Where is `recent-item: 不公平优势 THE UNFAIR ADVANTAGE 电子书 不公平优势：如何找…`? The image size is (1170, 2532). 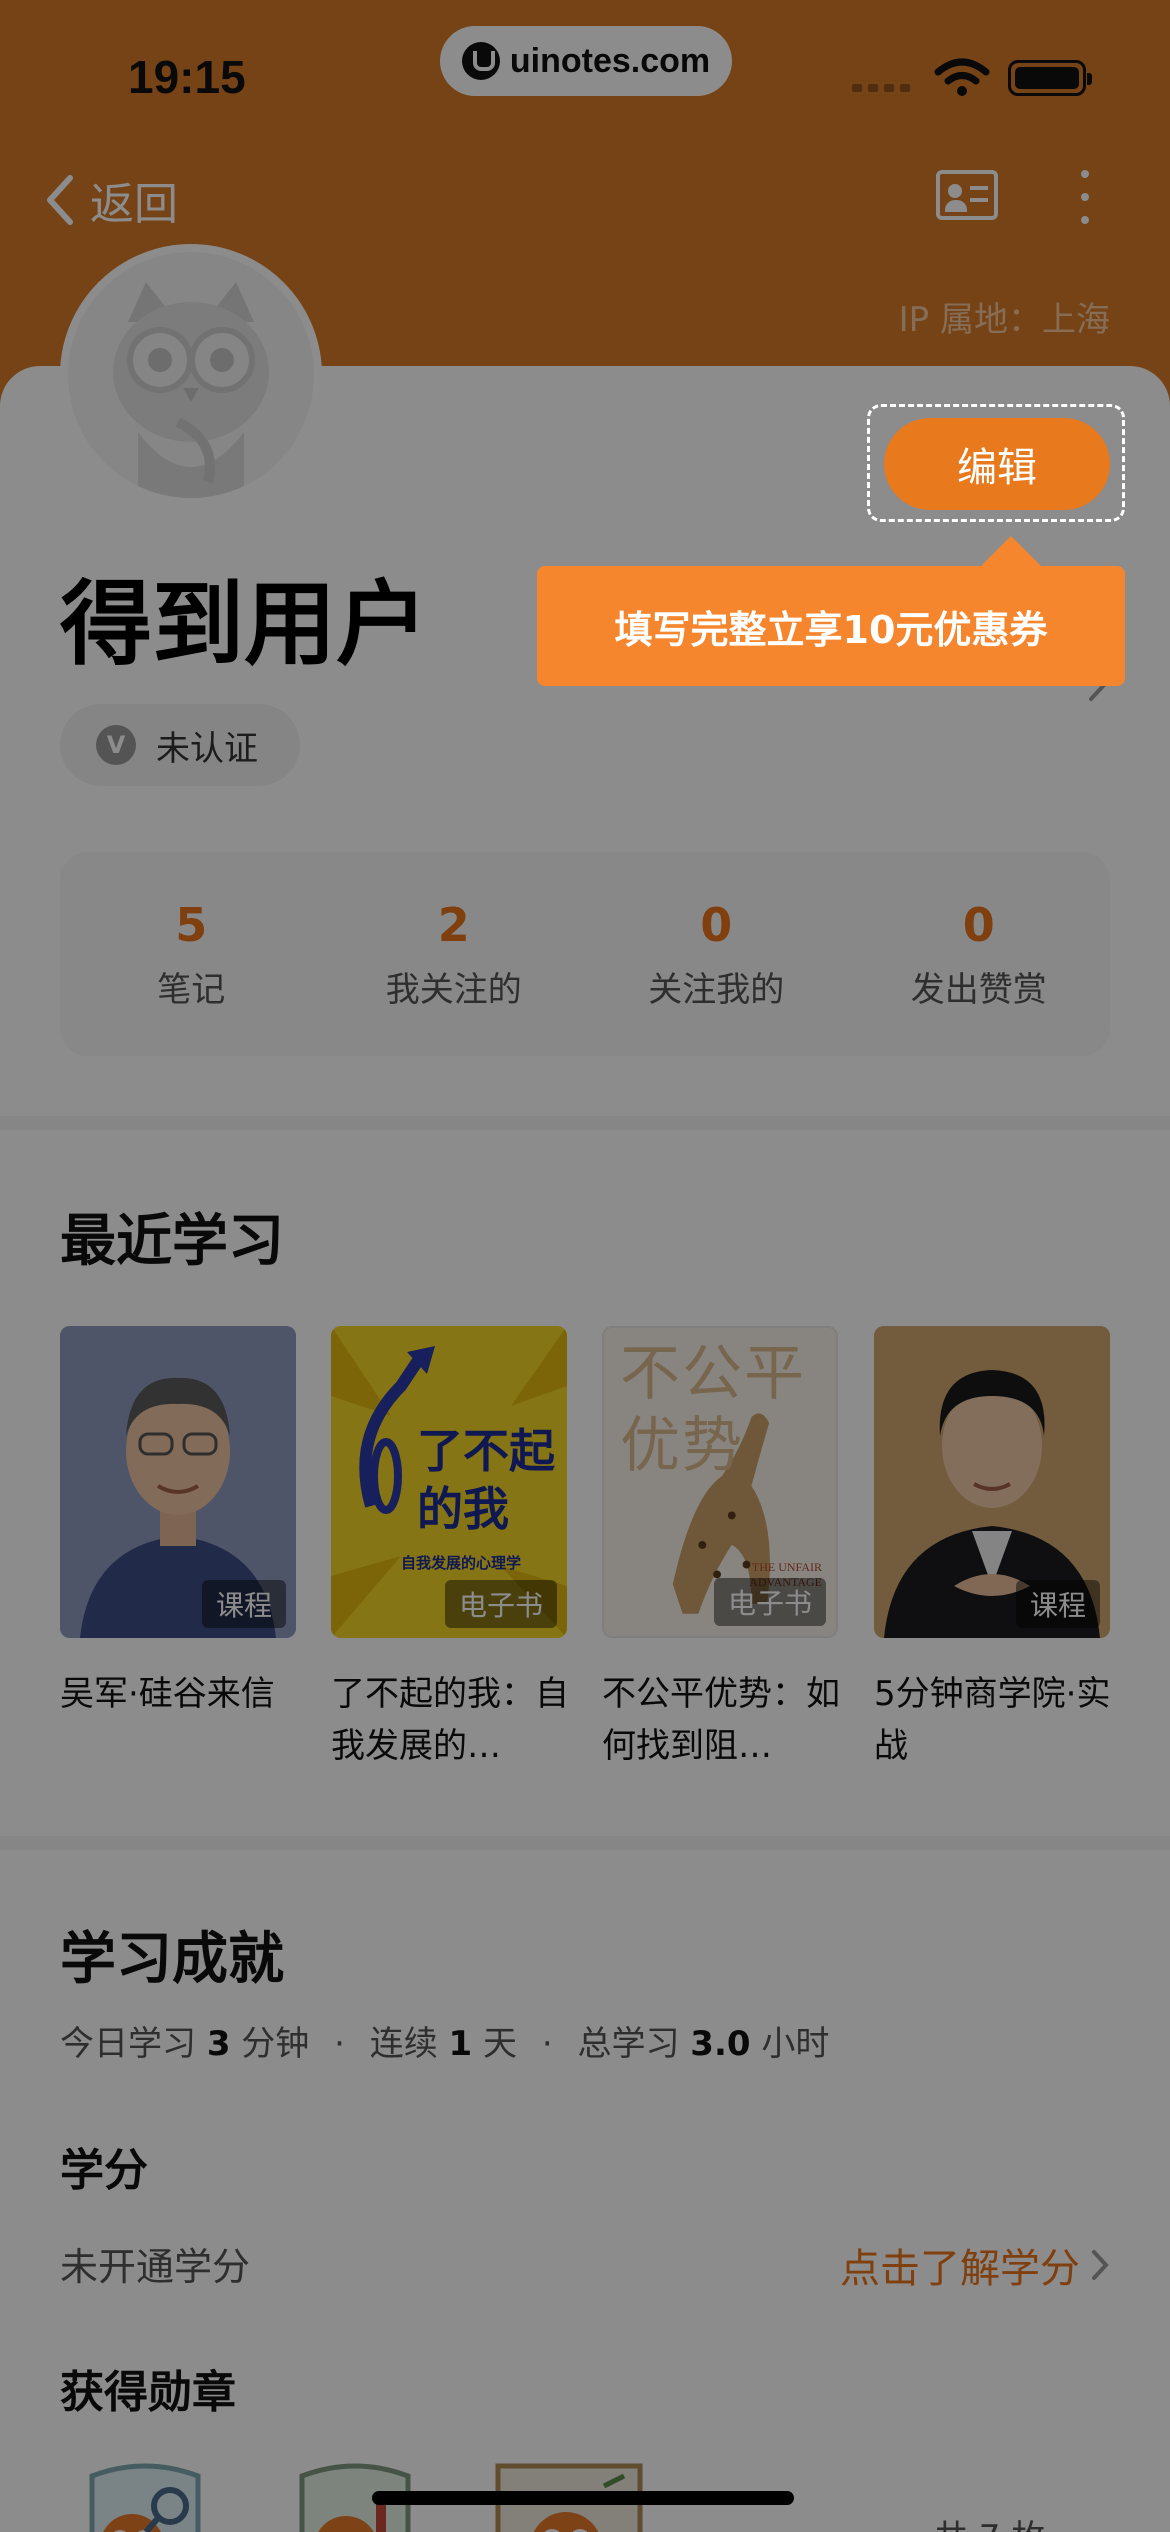 recent-item: 不公平优势 THE UNFAIR ADVANTAGE 电子书 不公平优势：如何找… is located at coordinates (721, 1549).